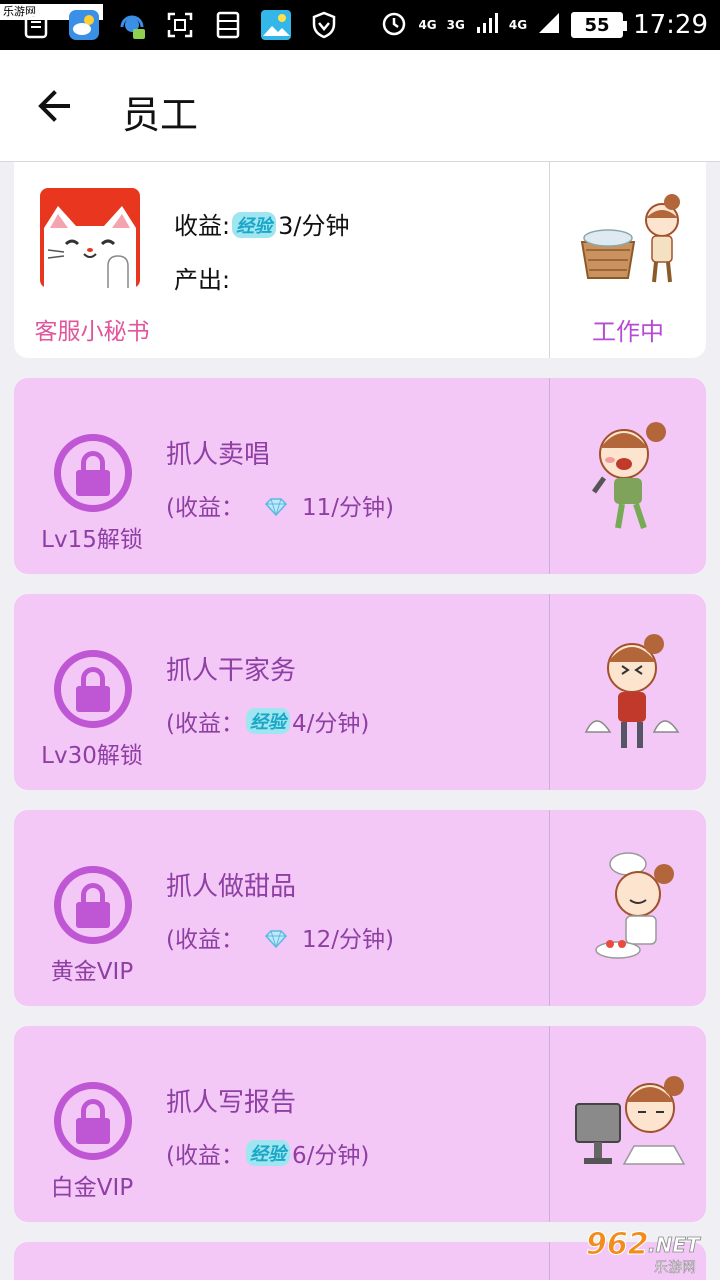  Describe the element at coordinates (360, 106) in the screenshot. I see `app-bar: 员工` at that location.